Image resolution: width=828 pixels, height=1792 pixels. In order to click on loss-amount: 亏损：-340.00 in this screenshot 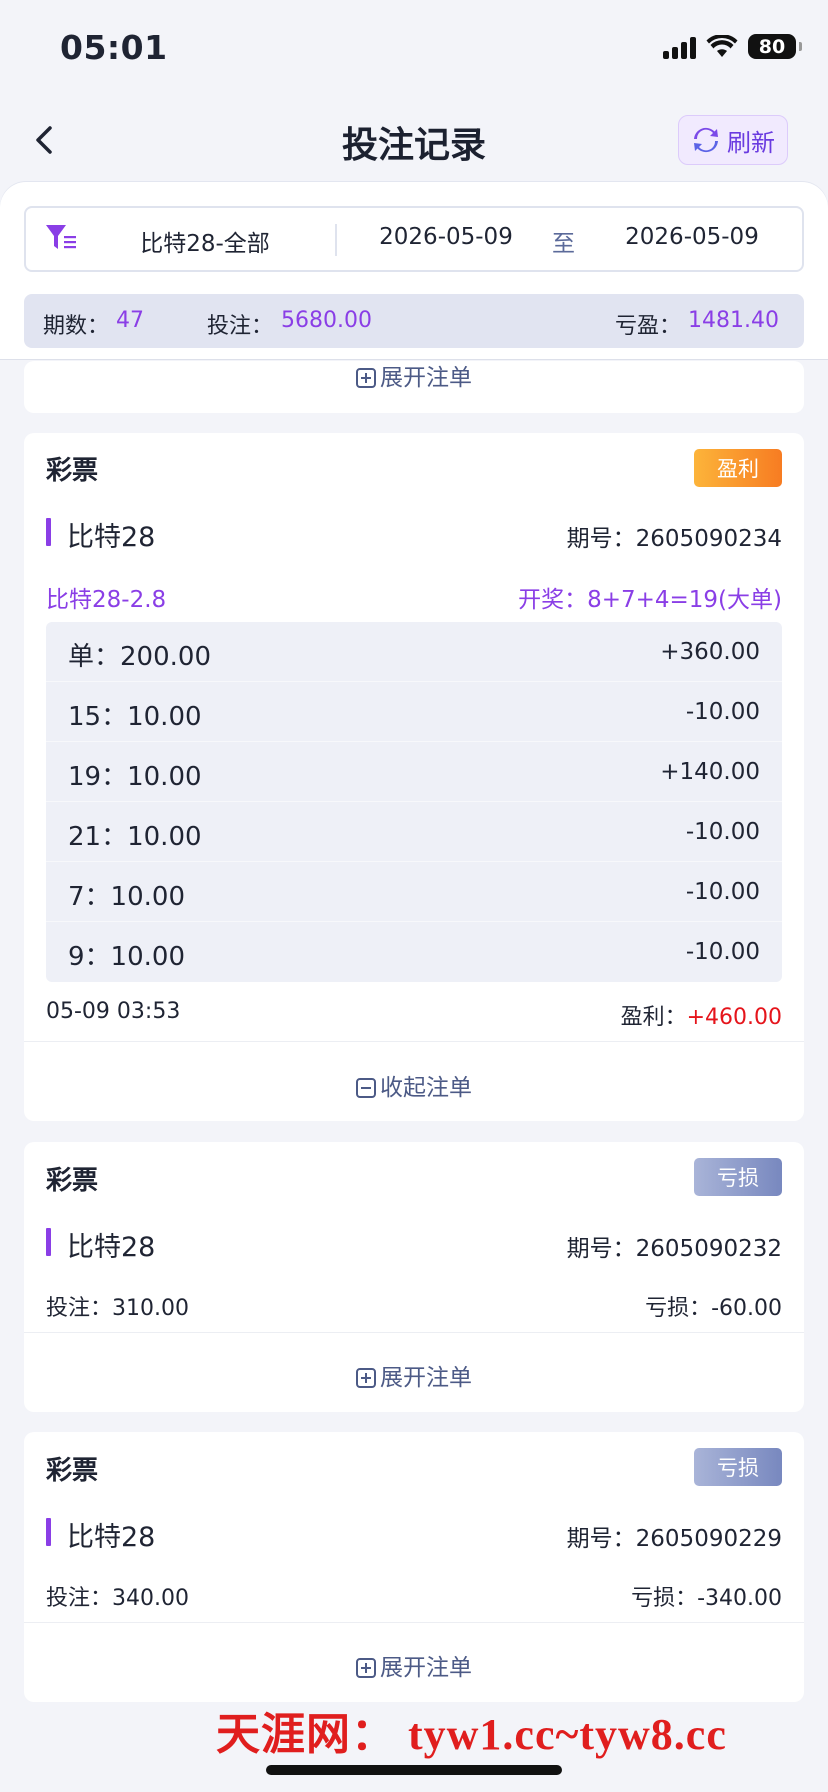, I will do `click(706, 1596)`.